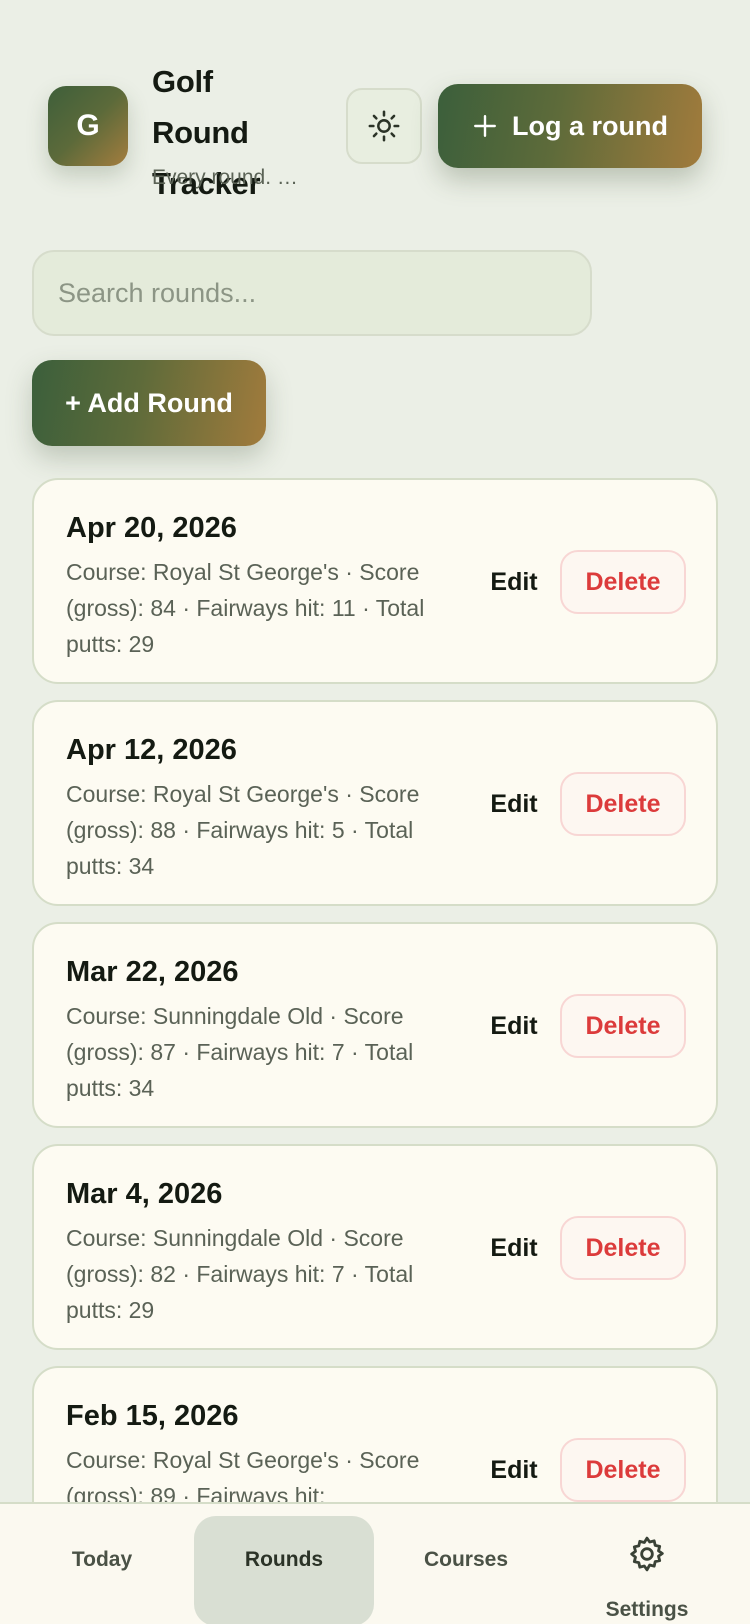  I want to click on log-round-label: Log a round, so click(590, 125).